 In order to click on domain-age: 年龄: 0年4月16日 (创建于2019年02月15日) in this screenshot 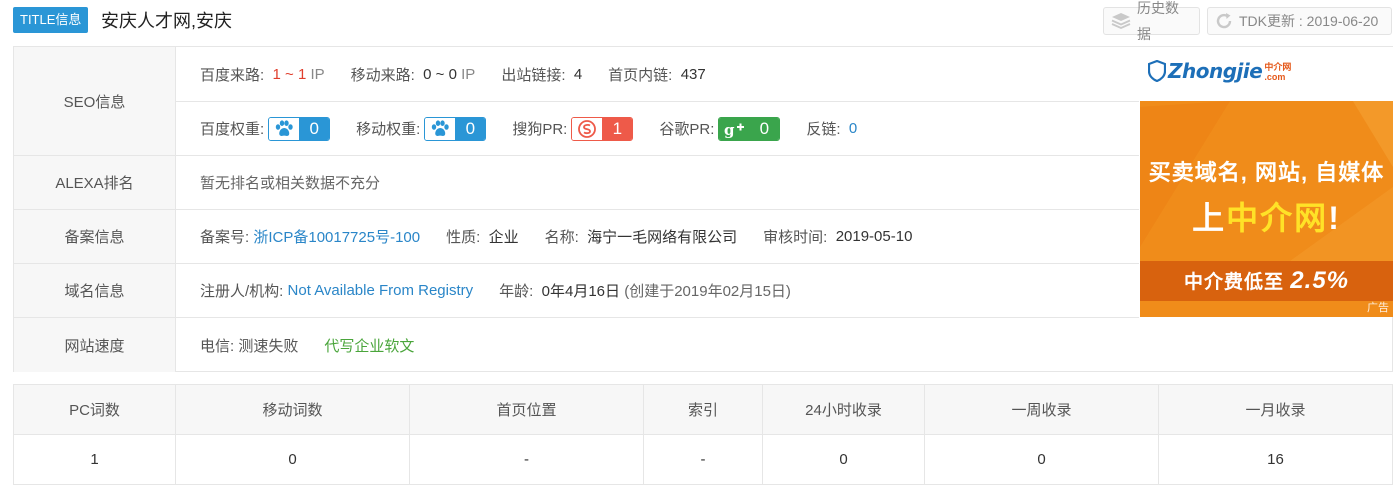, I will do `click(645, 290)`.